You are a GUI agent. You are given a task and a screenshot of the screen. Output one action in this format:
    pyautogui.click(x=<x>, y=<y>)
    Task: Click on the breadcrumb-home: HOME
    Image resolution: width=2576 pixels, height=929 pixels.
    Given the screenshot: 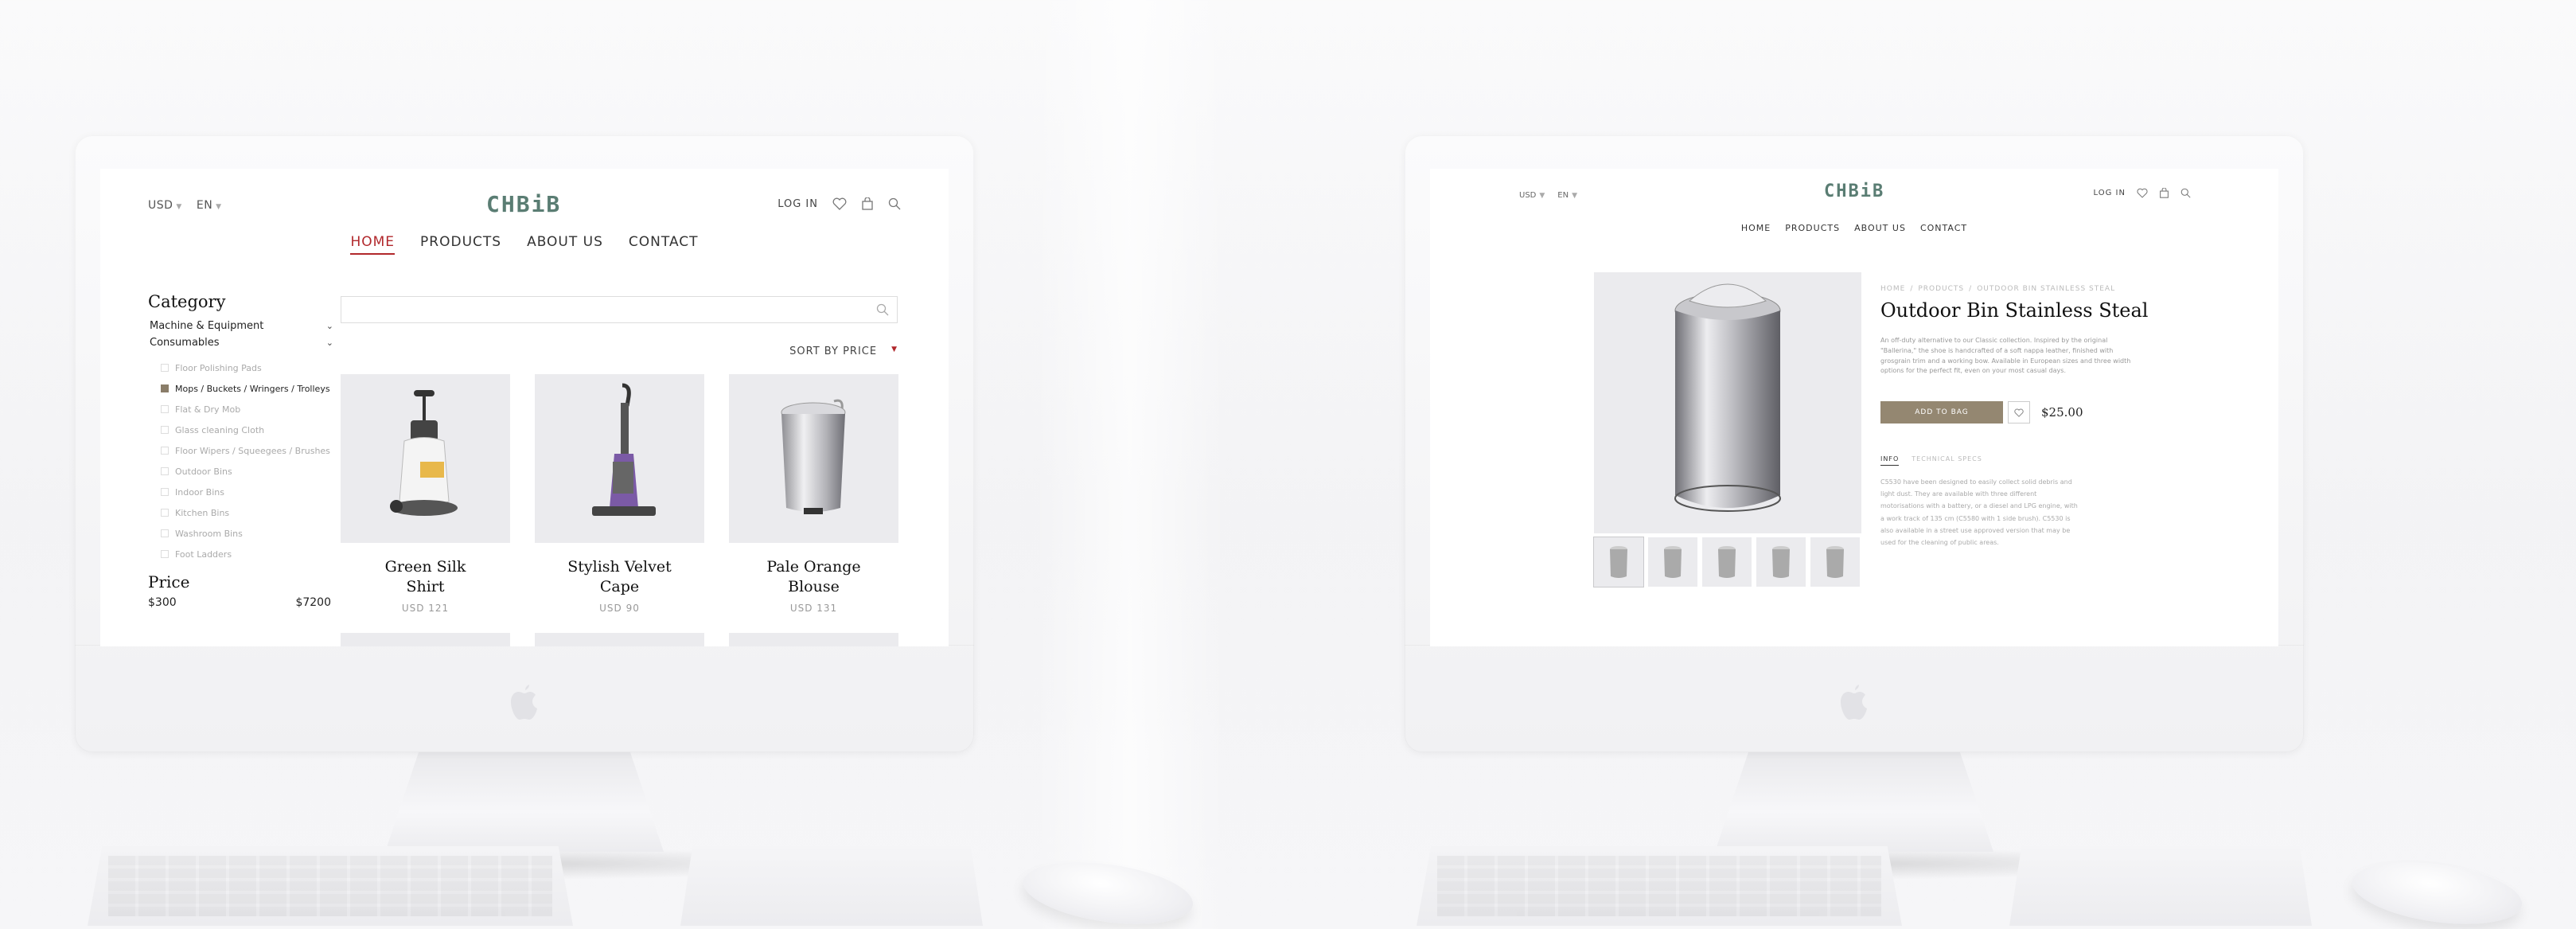 What is the action you would take?
    pyautogui.click(x=1892, y=289)
    